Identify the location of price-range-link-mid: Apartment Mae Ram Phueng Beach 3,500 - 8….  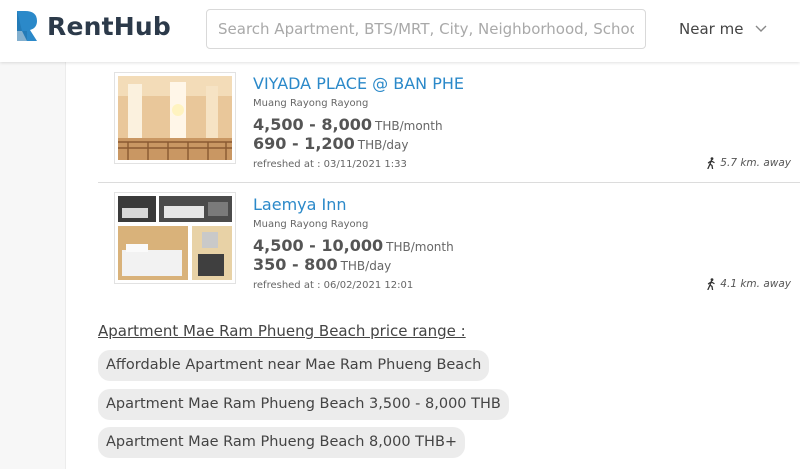
(303, 404).